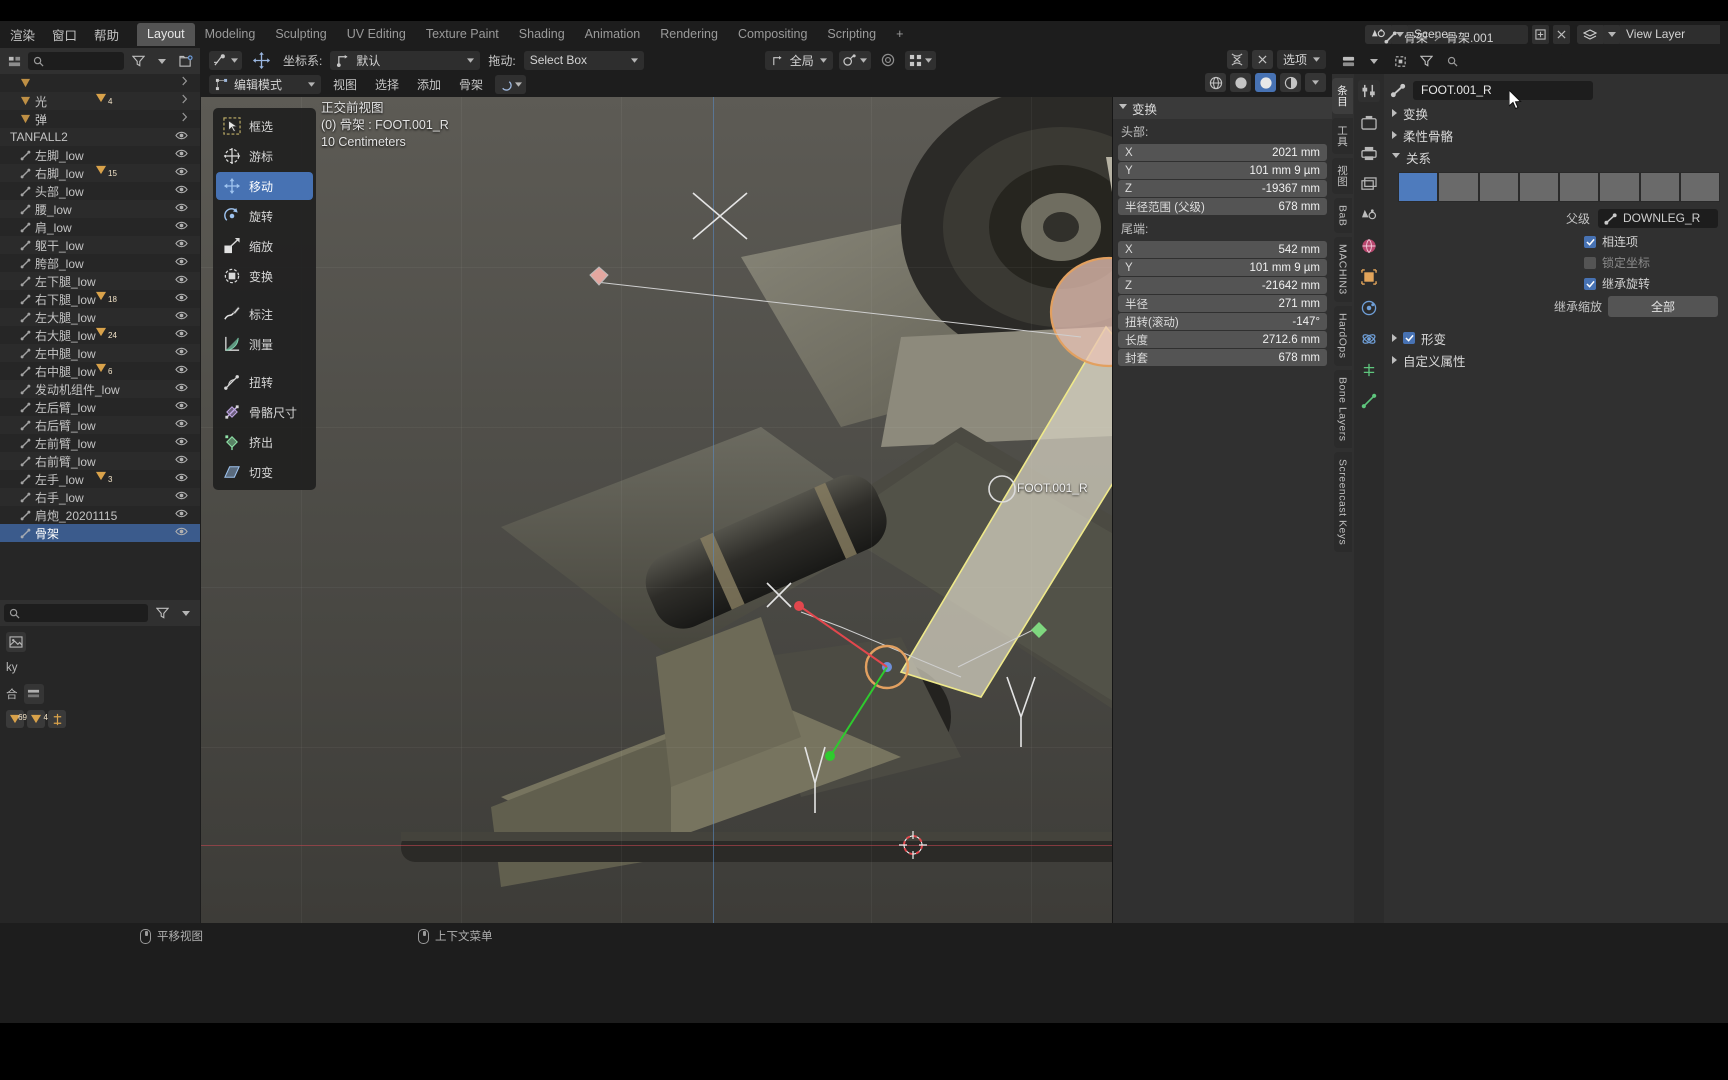 The width and height of the screenshot is (1728, 1080). Describe the element at coordinates (100, 407) in the screenshot. I see `outliner-row: 左后臂_low` at that location.